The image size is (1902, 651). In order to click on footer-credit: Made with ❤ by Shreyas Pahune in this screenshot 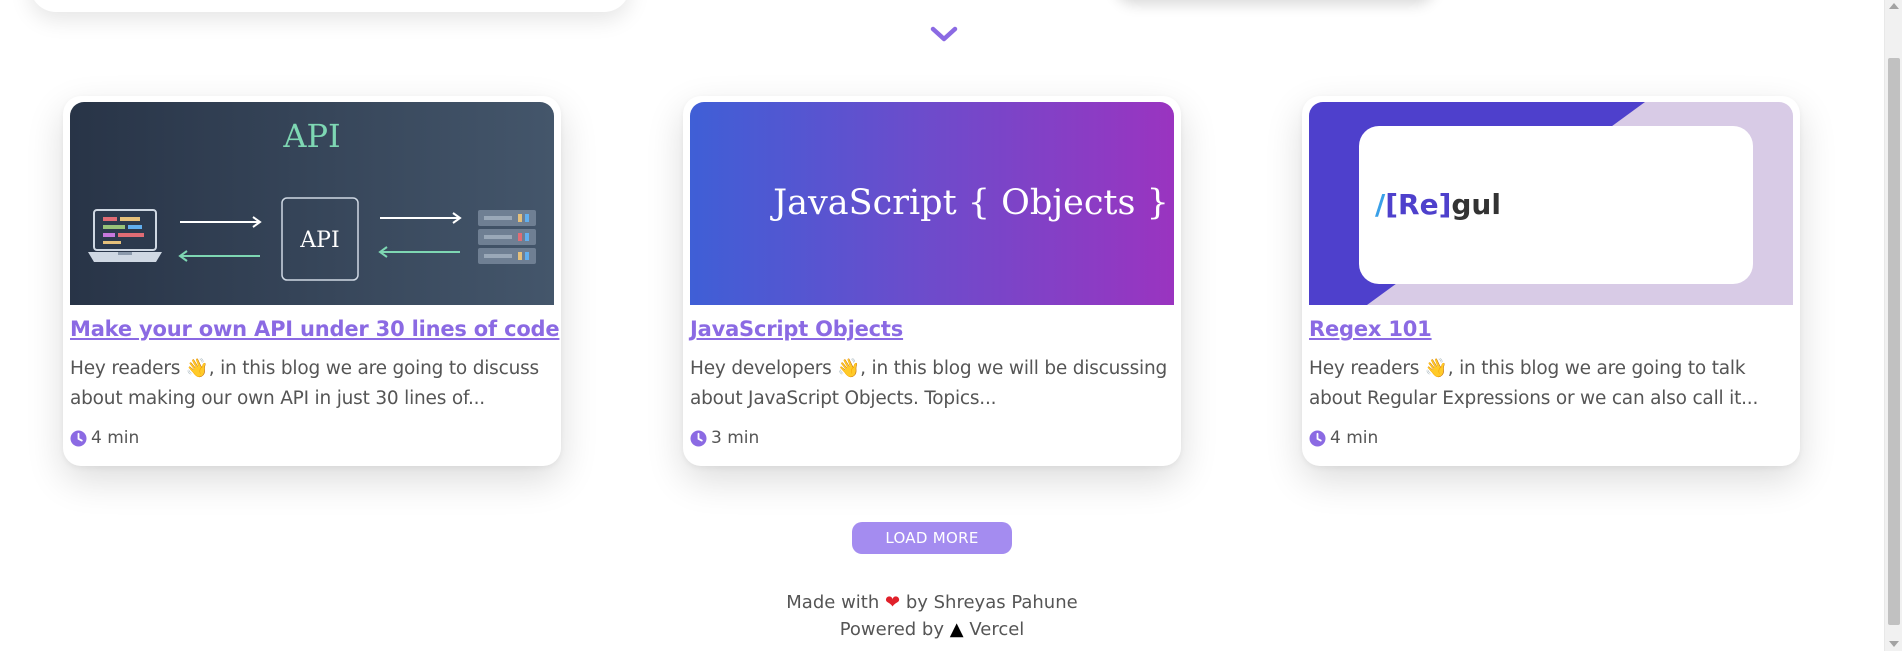, I will do `click(932, 602)`.